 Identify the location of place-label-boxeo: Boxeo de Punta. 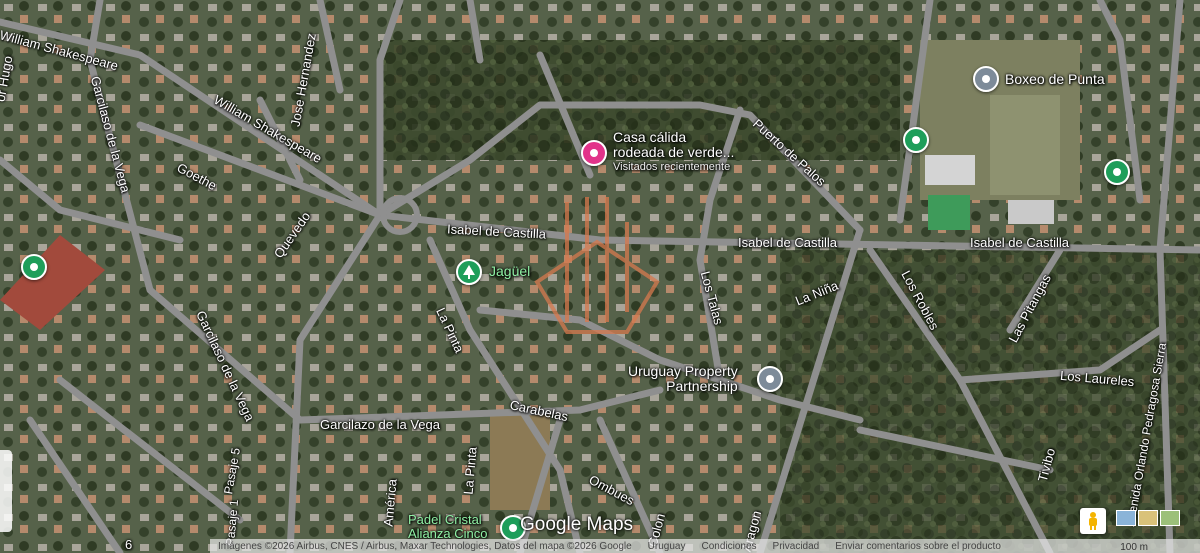
(1055, 79).